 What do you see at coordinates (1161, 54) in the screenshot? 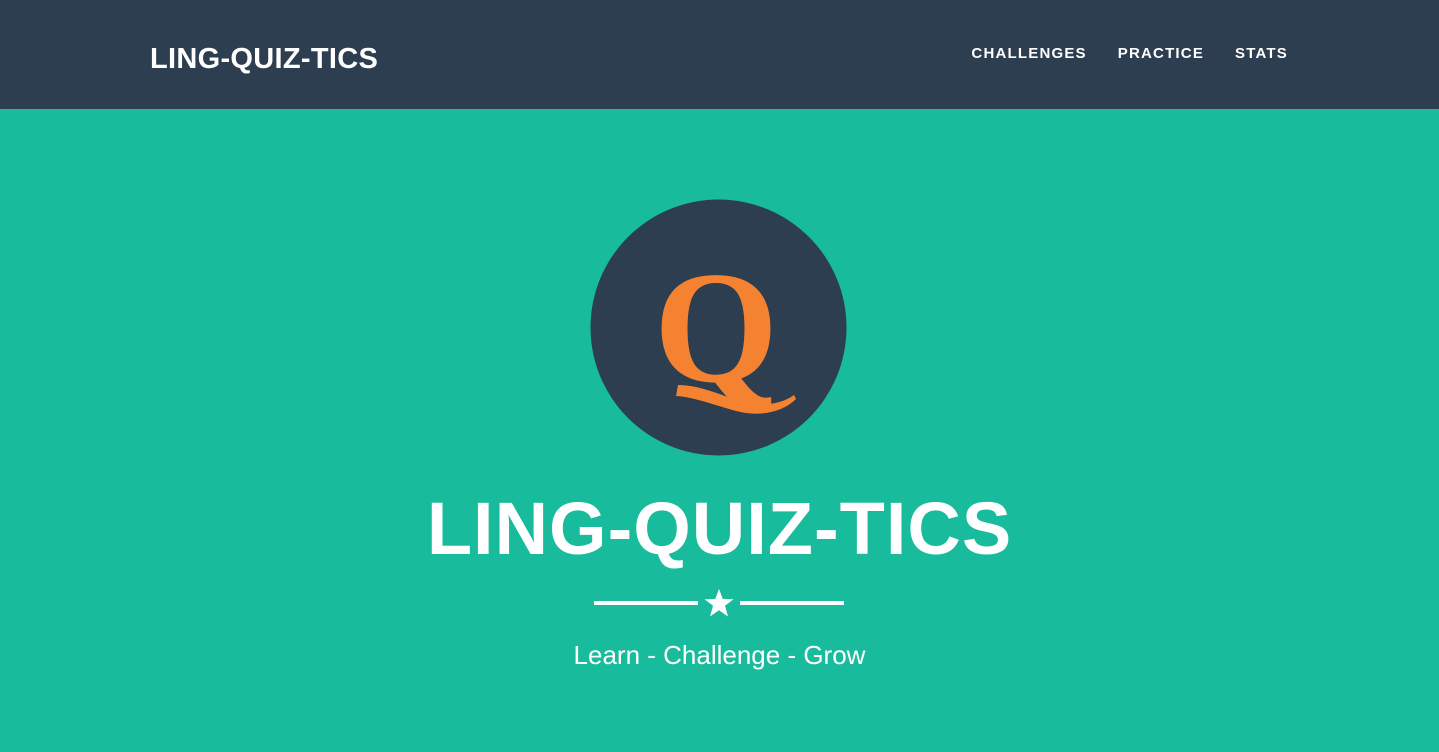
I see `nav-link-practice: PRACTICE` at bounding box center [1161, 54].